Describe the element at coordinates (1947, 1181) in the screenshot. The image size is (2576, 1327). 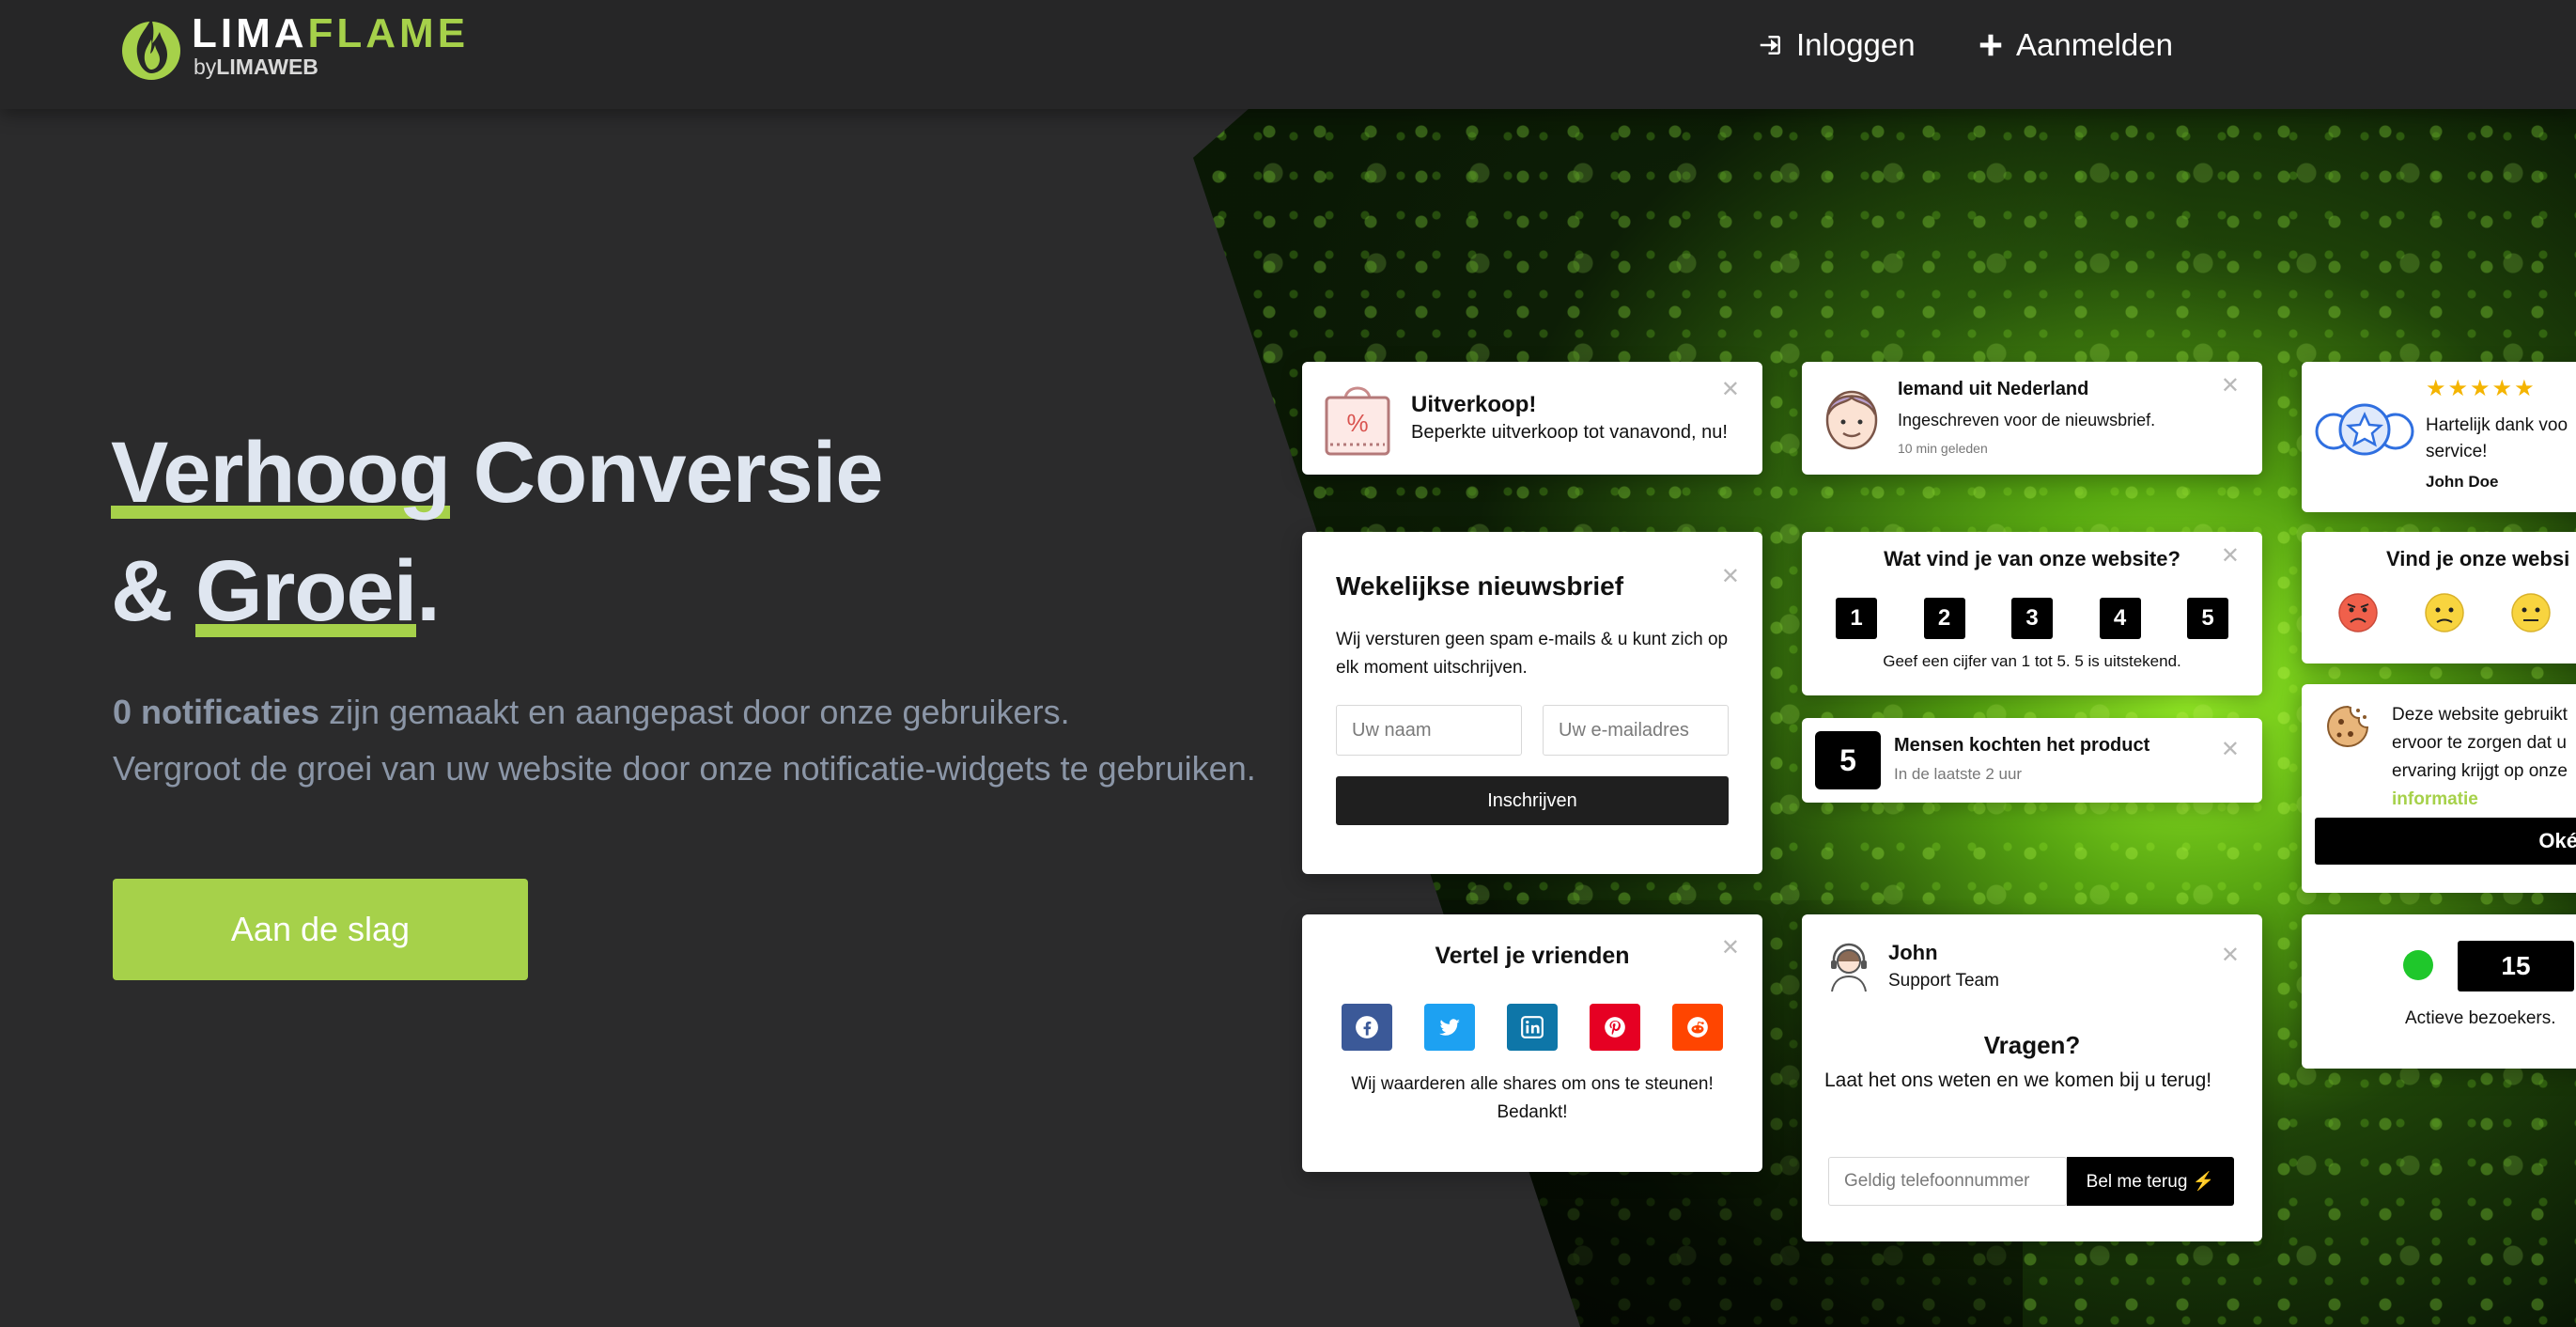
I see `phone-number-input` at that location.